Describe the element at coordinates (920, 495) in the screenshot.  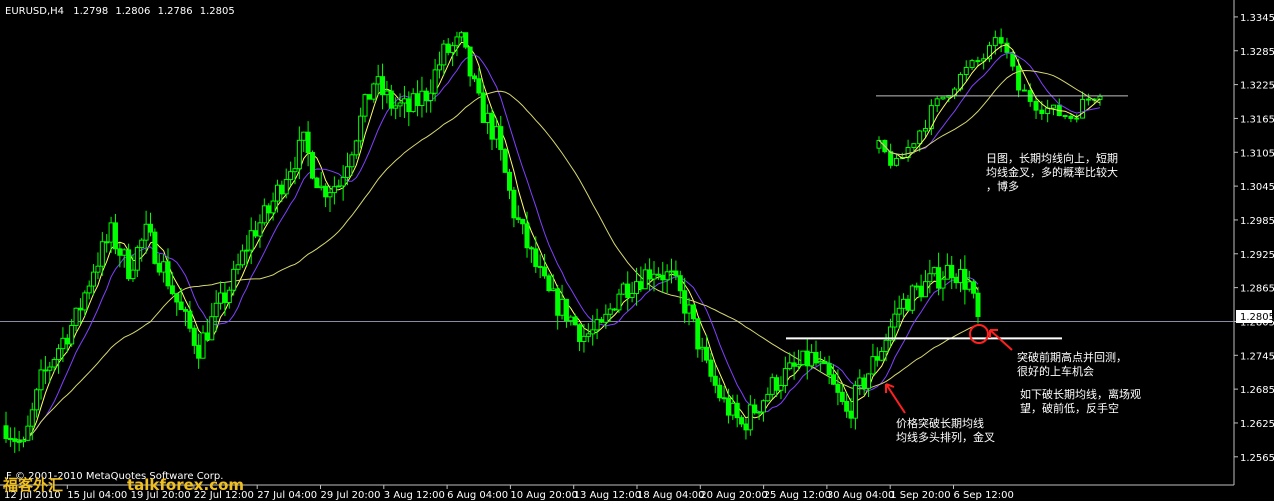
I see `time-tick-label: 1 Sep 20:00` at that location.